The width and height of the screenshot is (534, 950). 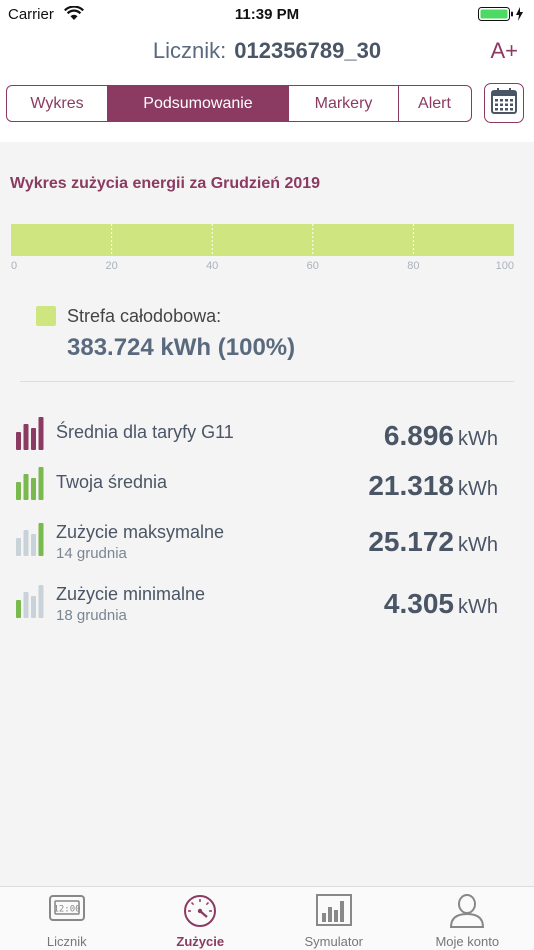 I want to click on average-bars-icon, so click(x=30, y=484).